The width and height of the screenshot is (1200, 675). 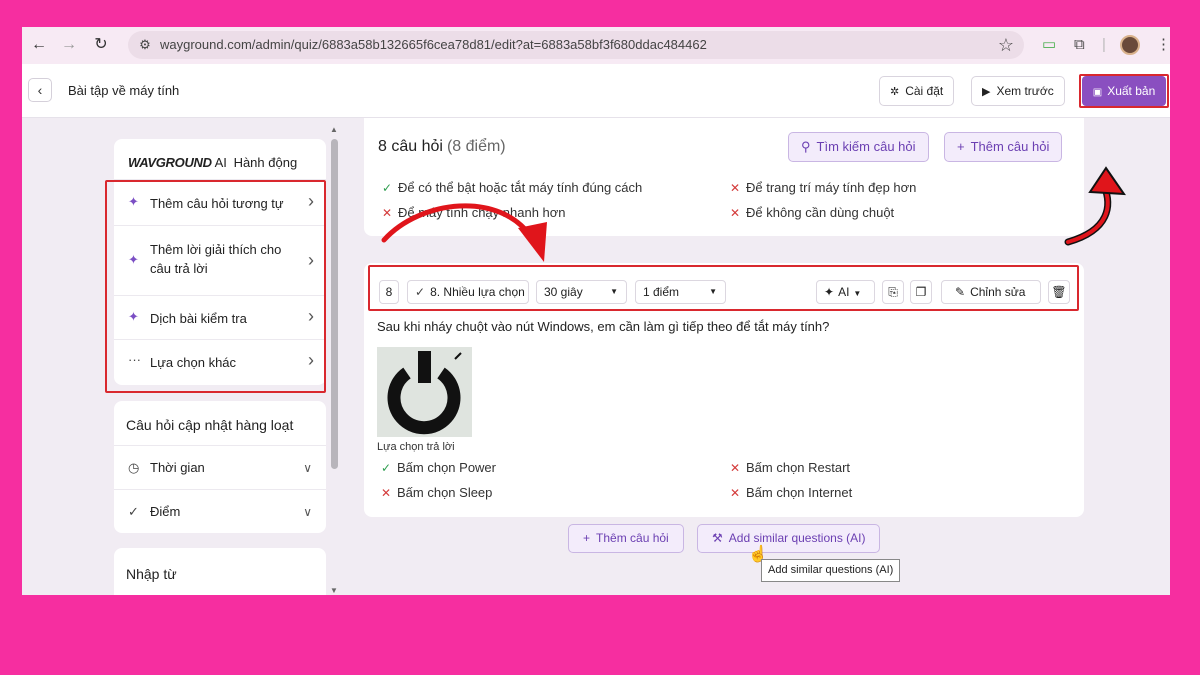 I want to click on arrowhead-publish, so click(x=1107, y=181).